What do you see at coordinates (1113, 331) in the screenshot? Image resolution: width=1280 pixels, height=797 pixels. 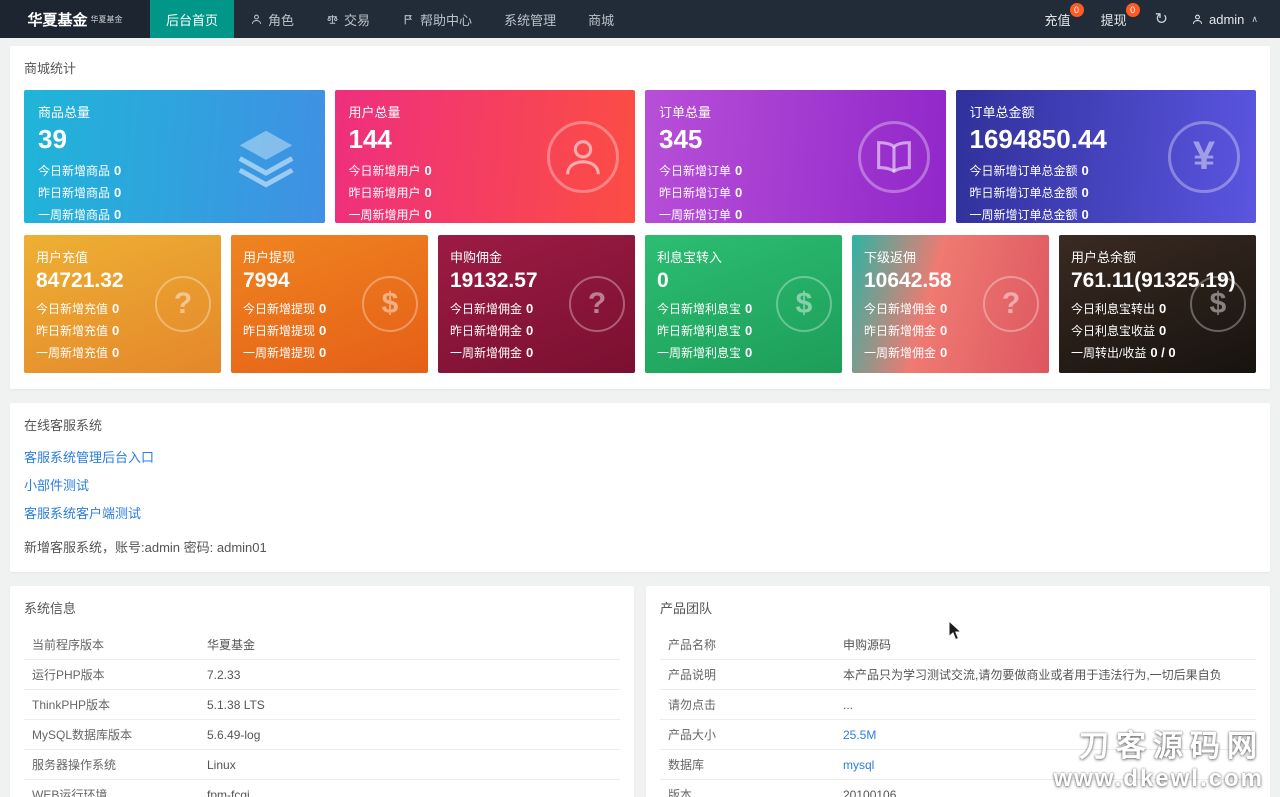 I see `stat-line-label: 今日利息宝收益` at bounding box center [1113, 331].